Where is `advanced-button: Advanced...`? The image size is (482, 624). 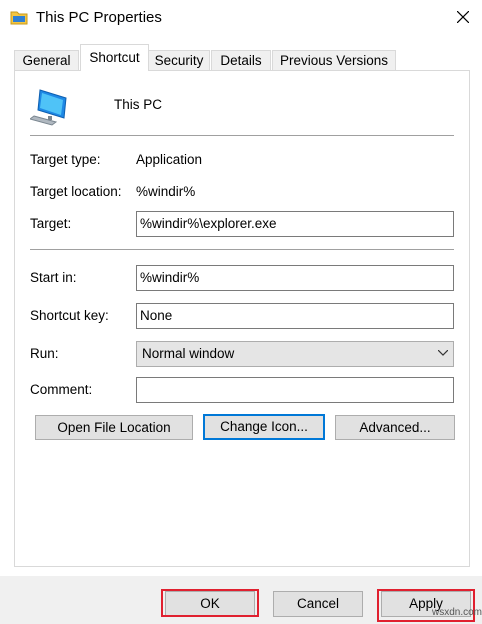
advanced-button: Advanced... is located at coordinates (395, 427).